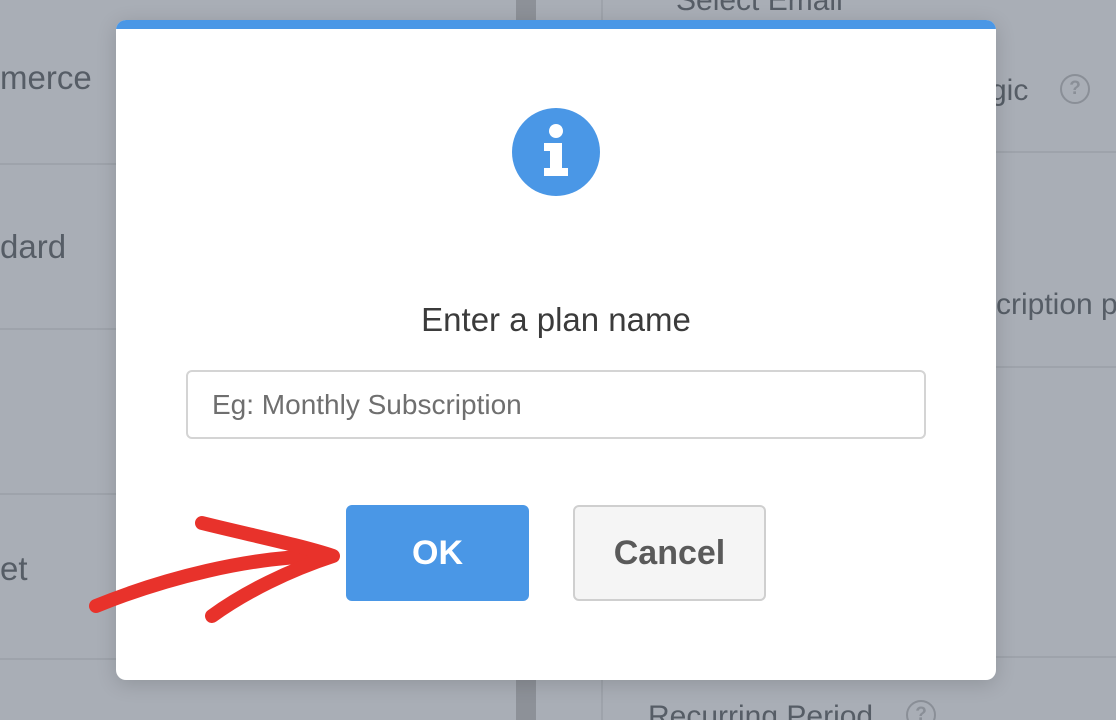 The height and width of the screenshot is (720, 1116). I want to click on bg-right-top-text: Select Email, so click(759, 8).